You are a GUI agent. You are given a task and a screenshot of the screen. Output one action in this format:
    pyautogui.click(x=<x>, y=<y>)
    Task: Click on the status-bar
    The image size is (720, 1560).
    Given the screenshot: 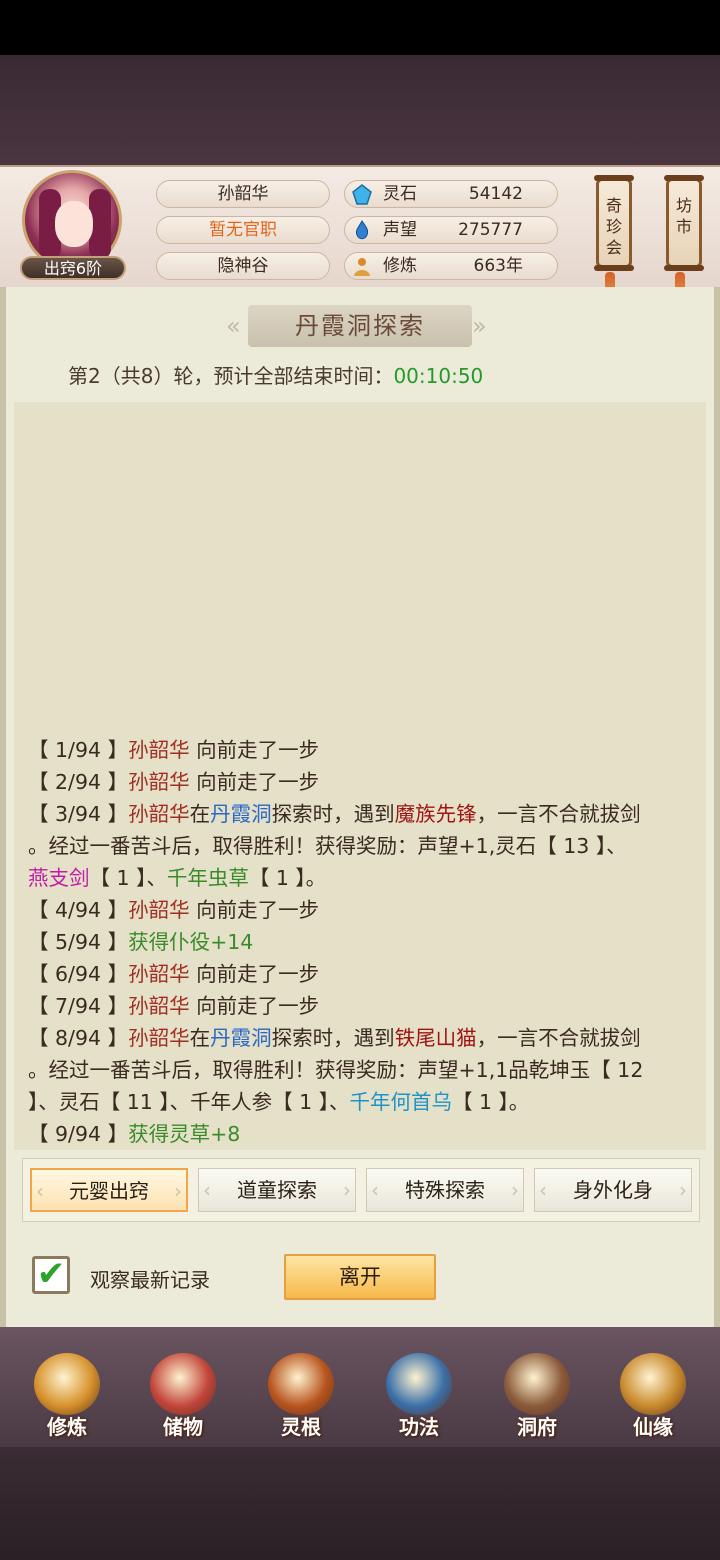 What is the action you would take?
    pyautogui.click(x=360, y=27)
    